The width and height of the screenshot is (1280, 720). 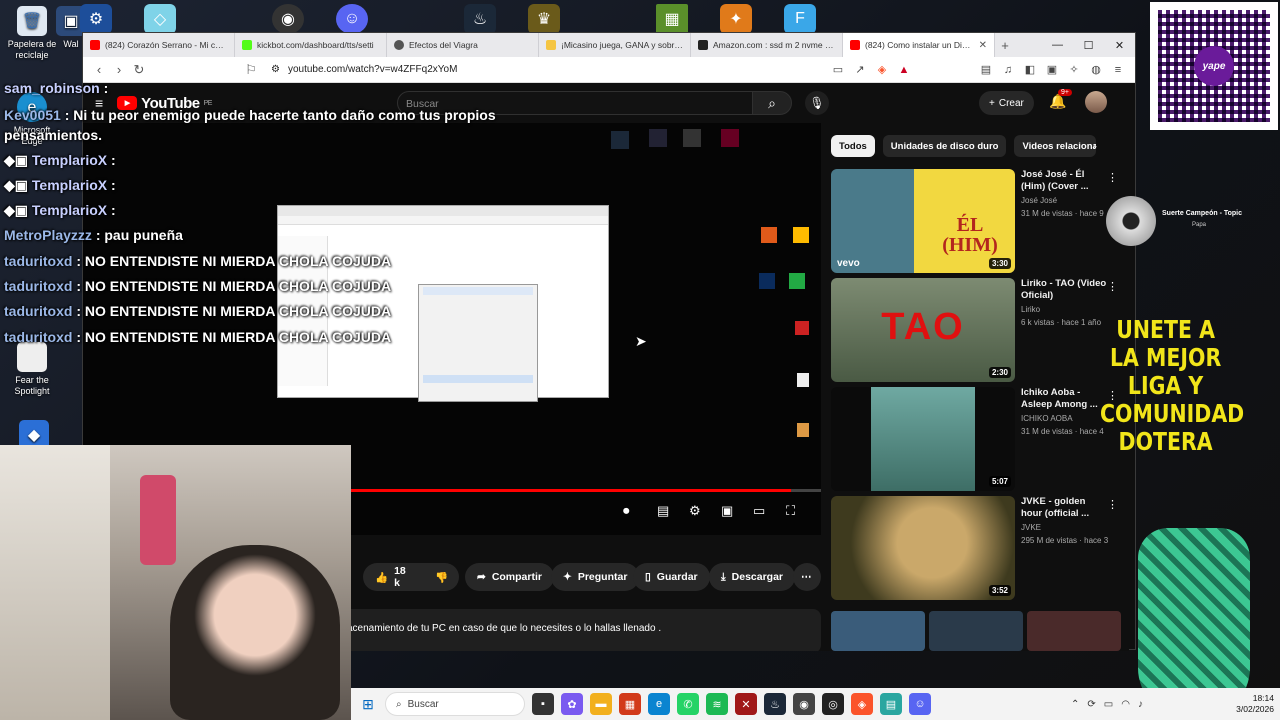 What do you see at coordinates (759, 511) in the screenshot?
I see `cast-icon: ▭` at bounding box center [759, 511].